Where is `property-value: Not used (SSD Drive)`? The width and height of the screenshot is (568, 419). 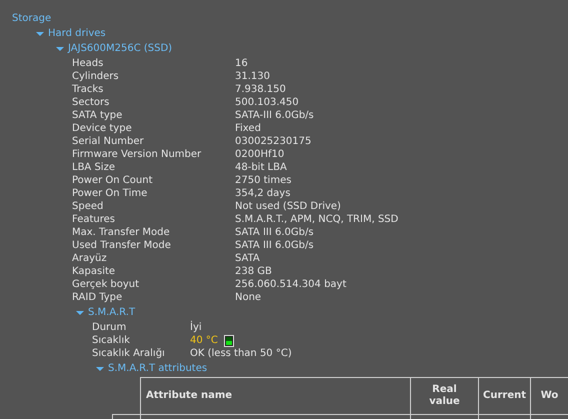 property-value: Not used (SSD Drive) is located at coordinates (288, 206).